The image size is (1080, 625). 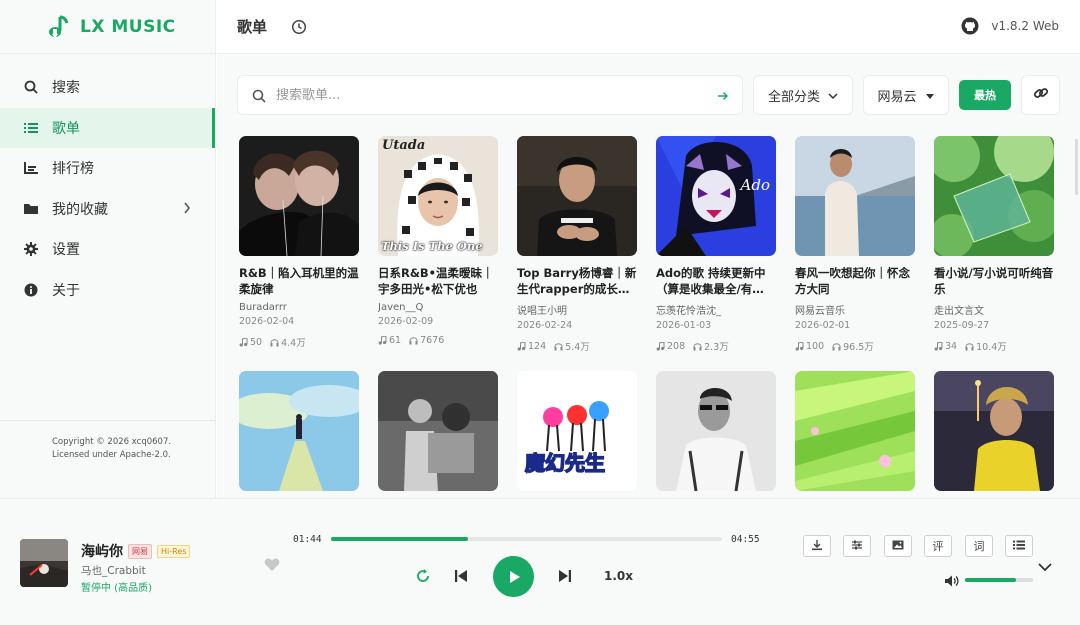 I want to click on github-icon, so click(x=970, y=26).